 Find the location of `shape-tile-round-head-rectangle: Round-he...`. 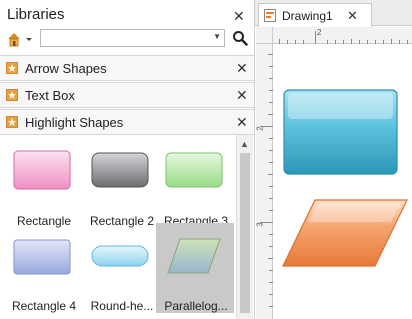

shape-tile-round-head-rectangle: Round-he... is located at coordinates (121, 270).